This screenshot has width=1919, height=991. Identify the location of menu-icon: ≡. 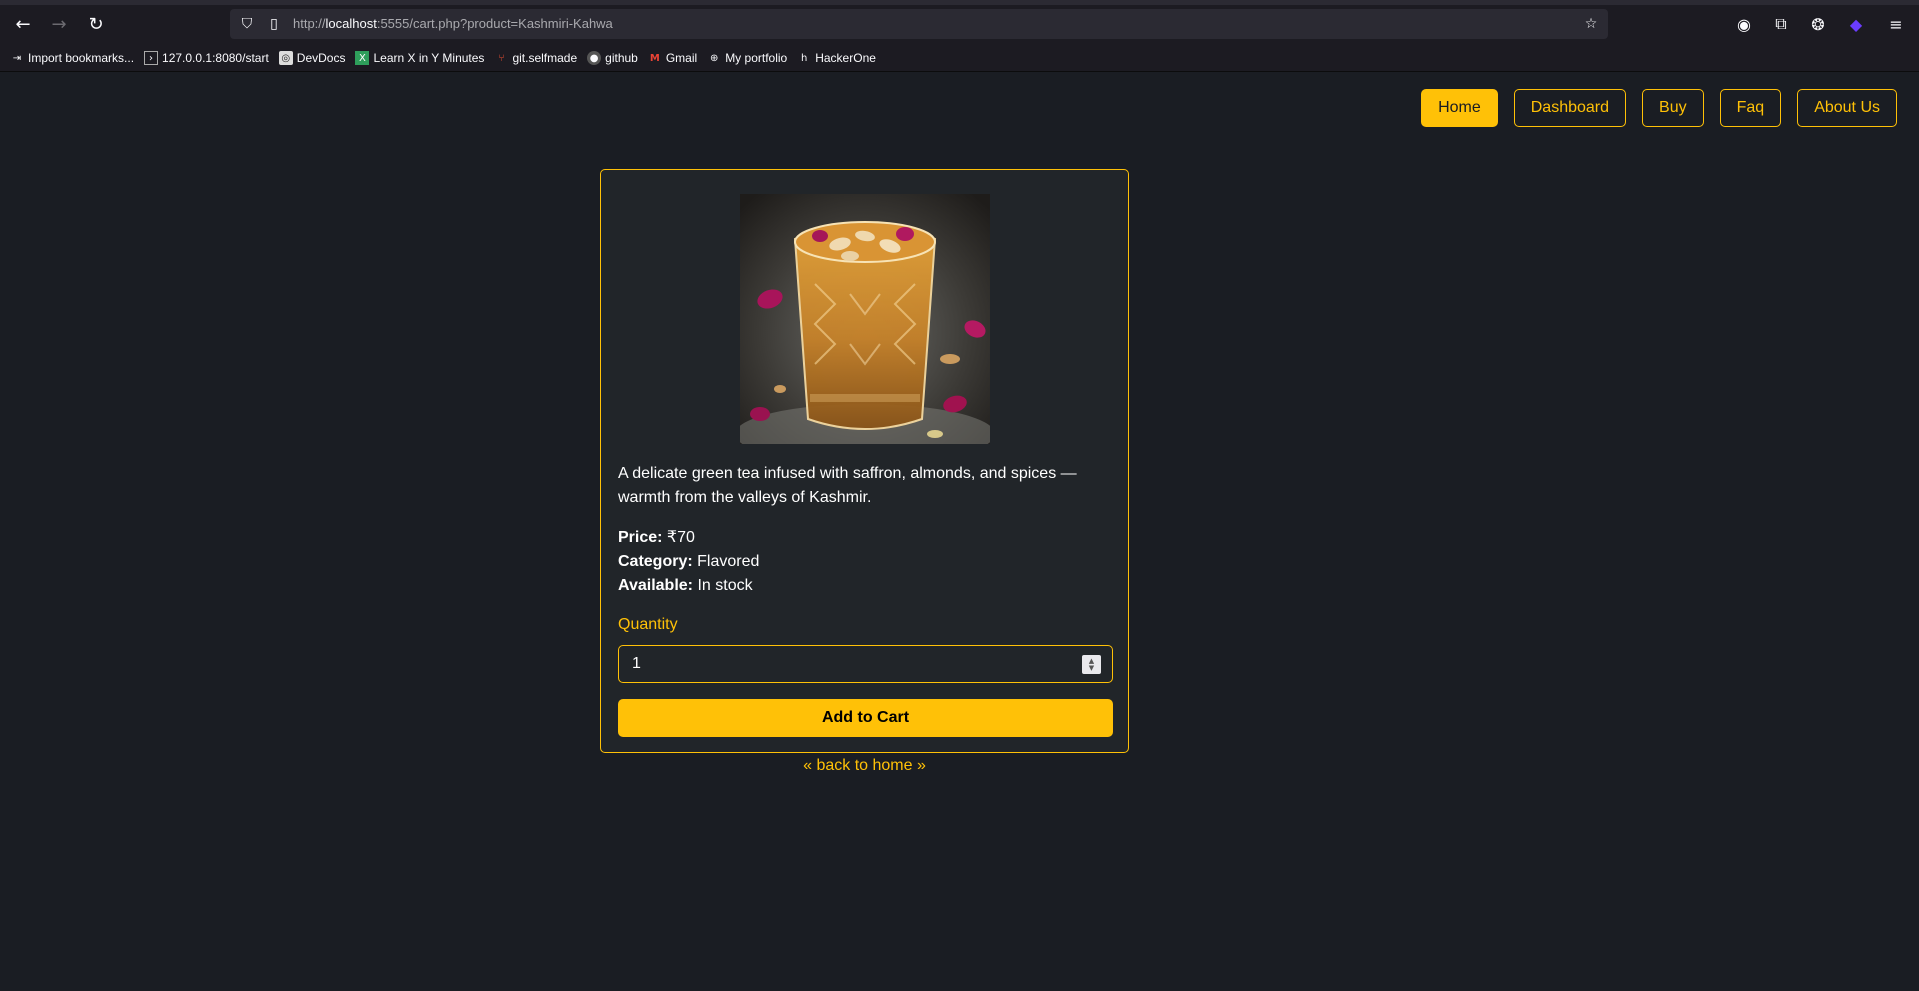
(1896, 24).